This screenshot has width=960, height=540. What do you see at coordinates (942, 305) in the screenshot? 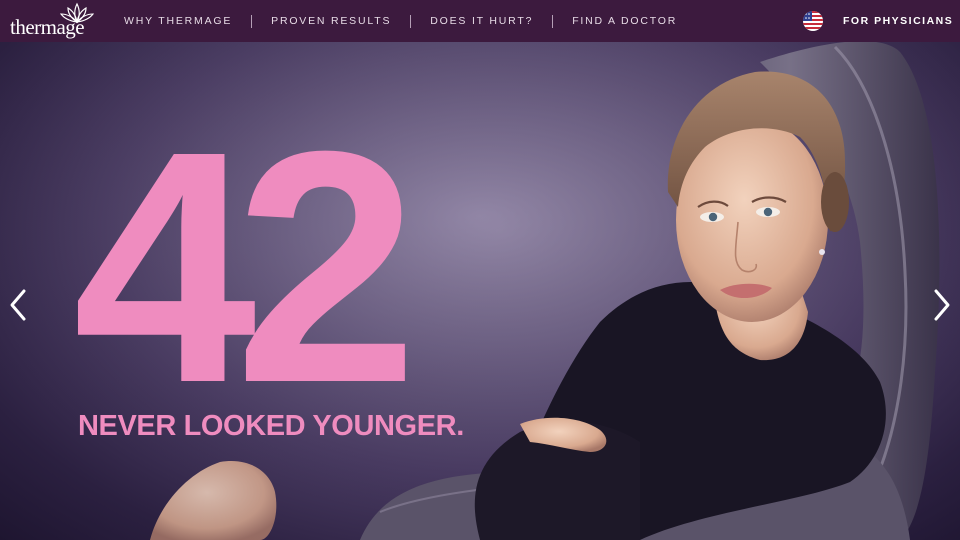
I see `chevron-right-icon` at bounding box center [942, 305].